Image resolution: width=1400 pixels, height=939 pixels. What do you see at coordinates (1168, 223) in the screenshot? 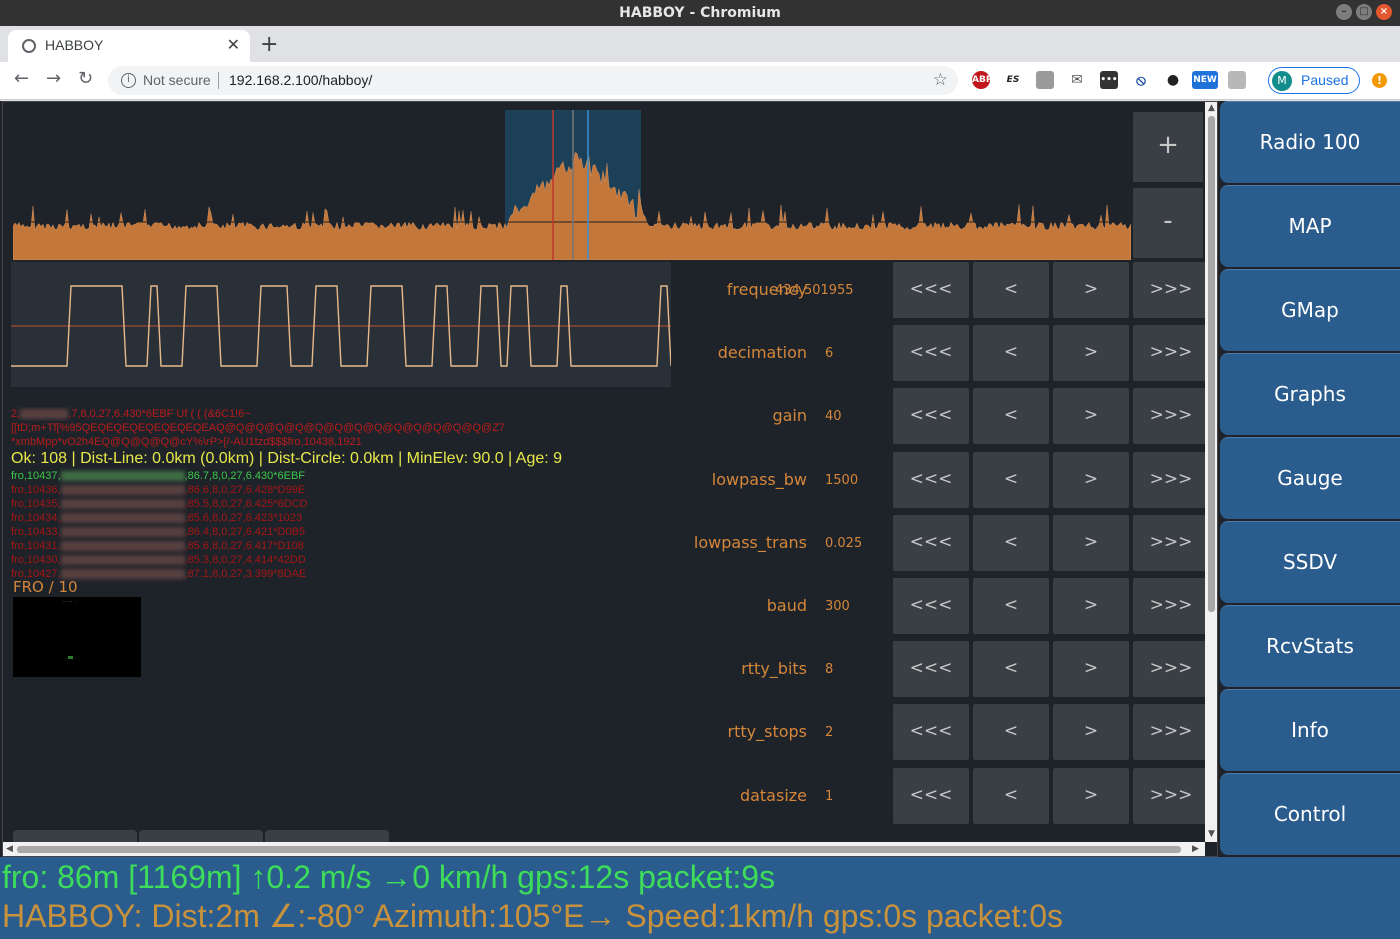
I see `zoom-out-button: -` at bounding box center [1168, 223].